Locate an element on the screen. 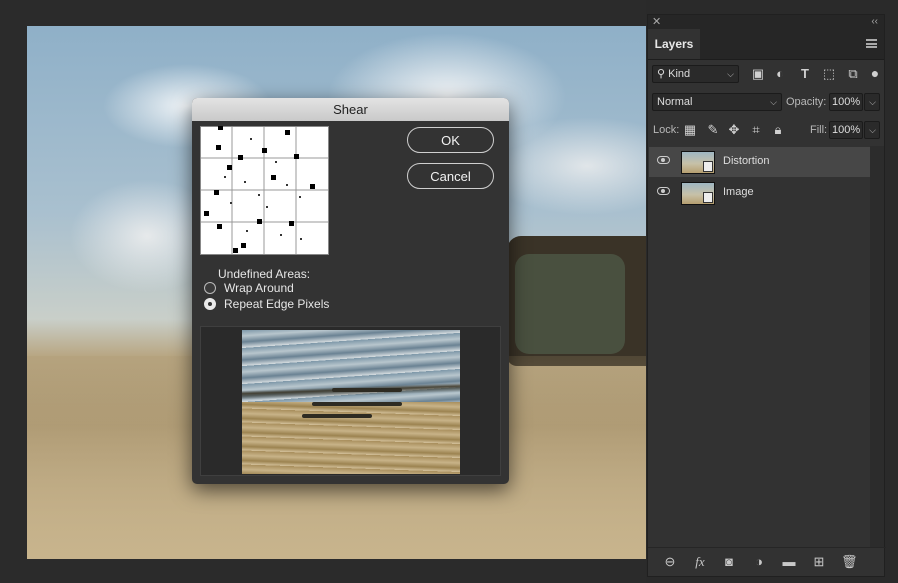 The image size is (898, 583). layers-bottom-toolbar: ⊖ fx ◙ ◑ ▬ ⊞ 🗑︎ is located at coordinates (767, 561).